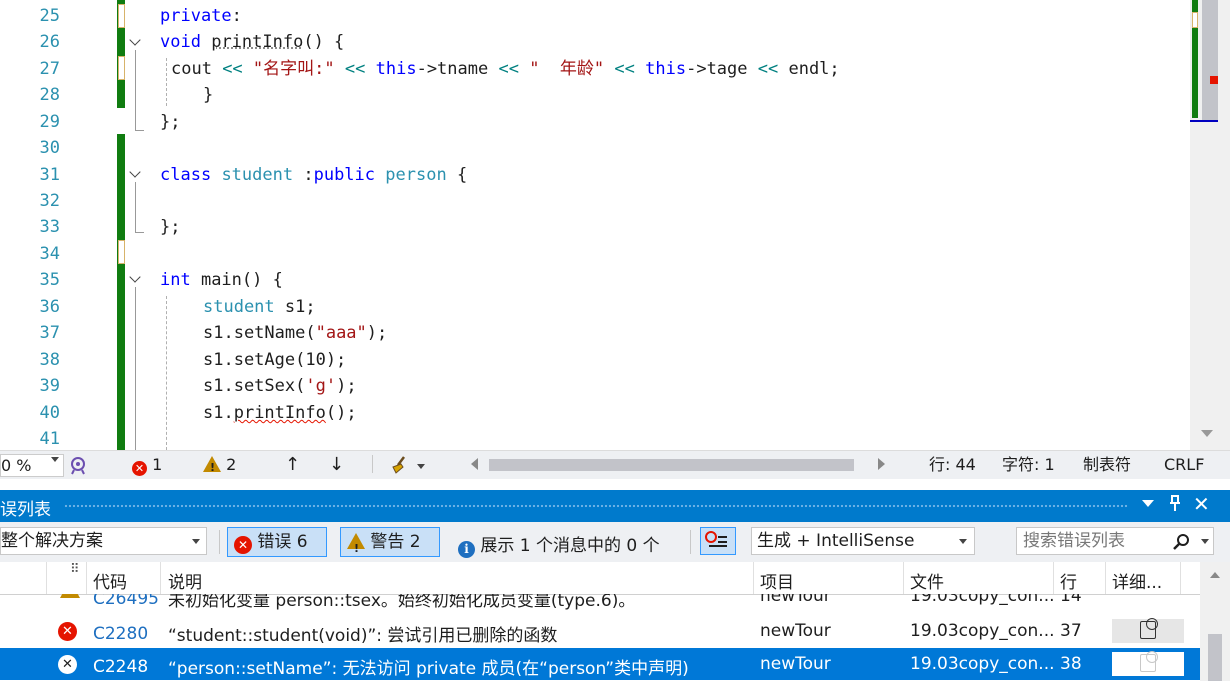 The width and height of the screenshot is (1230, 681). I want to click on intellicode-icon, so click(78, 467).